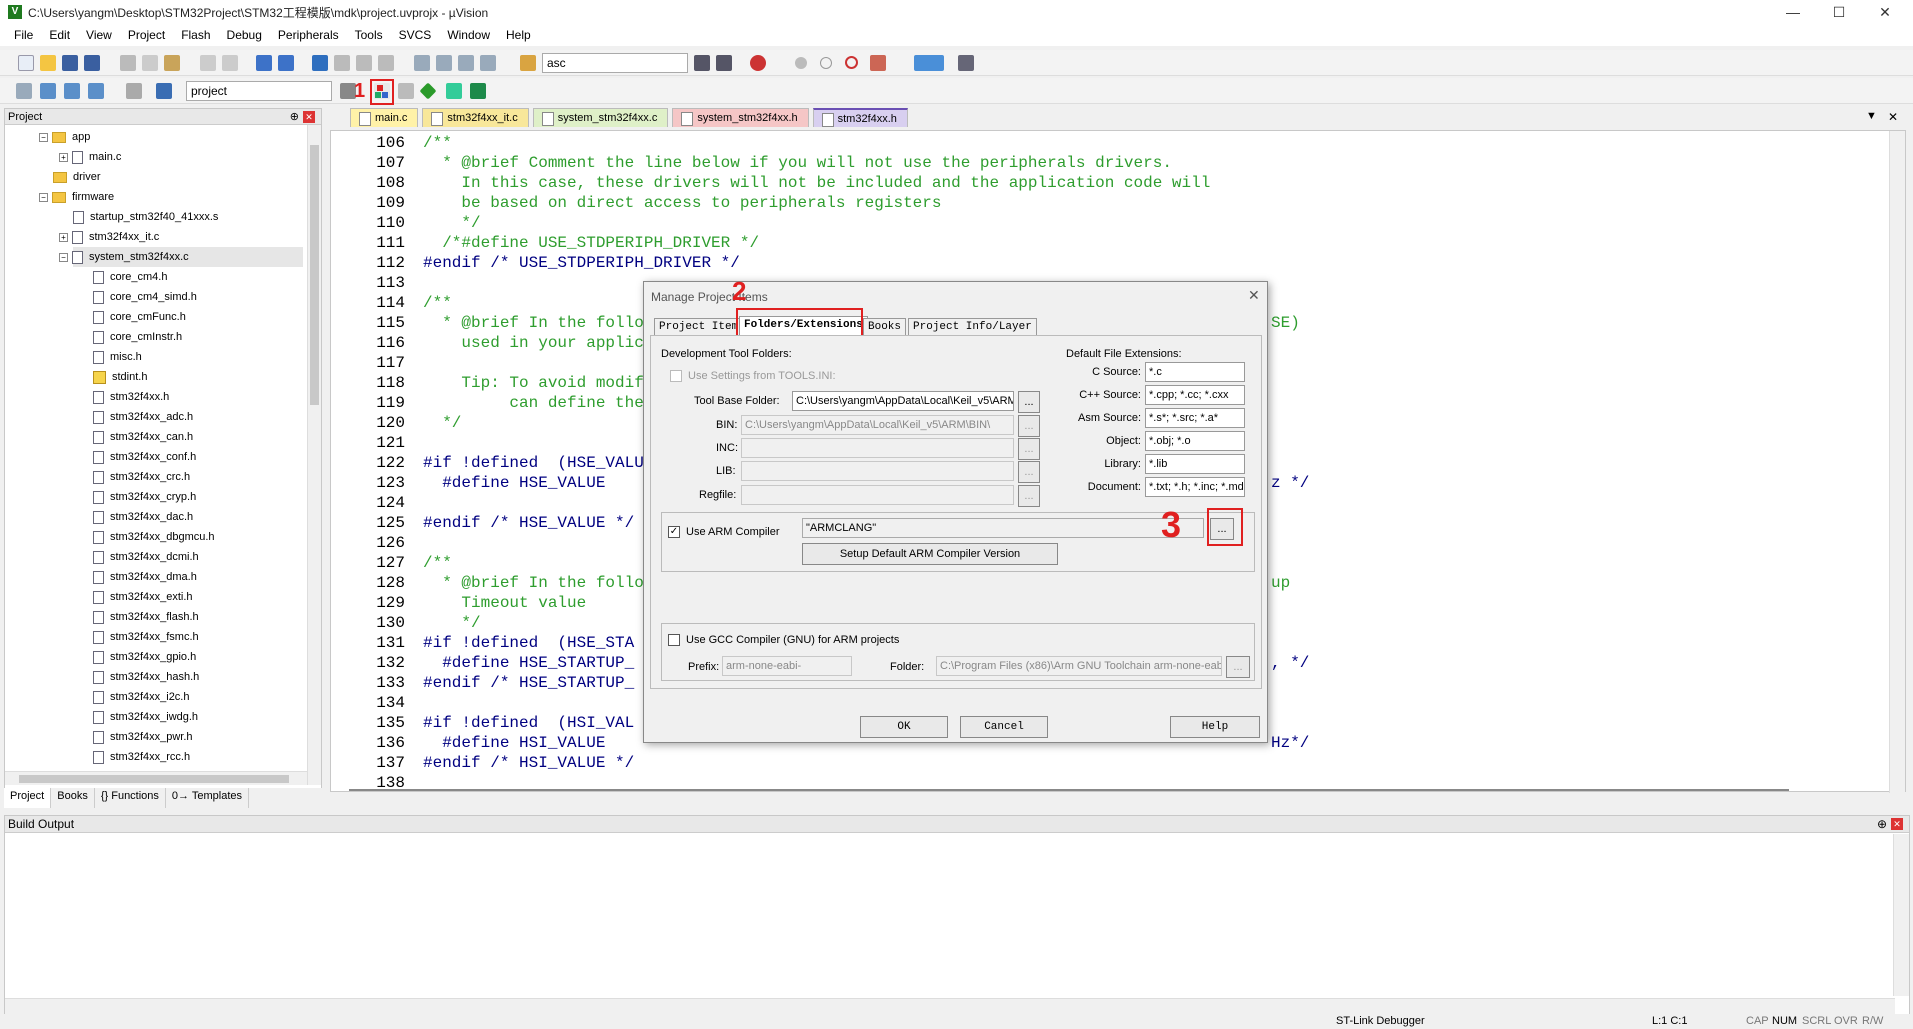 Image resolution: width=1913 pixels, height=1029 pixels. Describe the element at coordinates (478, 91) in the screenshot. I see `pack-installer-icon` at that location.